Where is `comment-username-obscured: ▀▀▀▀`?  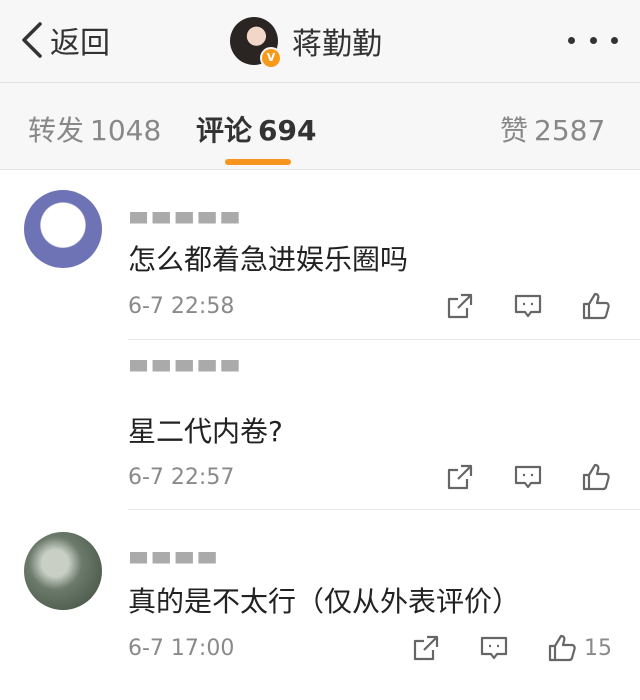
comment-username-obscured: ▀▀▀▀ is located at coordinates (176, 559).